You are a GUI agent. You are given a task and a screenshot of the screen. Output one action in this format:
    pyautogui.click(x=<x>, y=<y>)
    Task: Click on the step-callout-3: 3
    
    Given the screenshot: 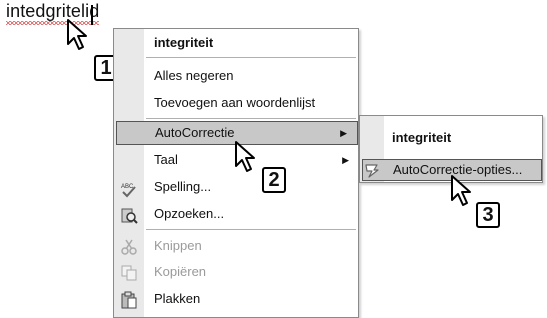 What is the action you would take?
    pyautogui.click(x=488, y=215)
    